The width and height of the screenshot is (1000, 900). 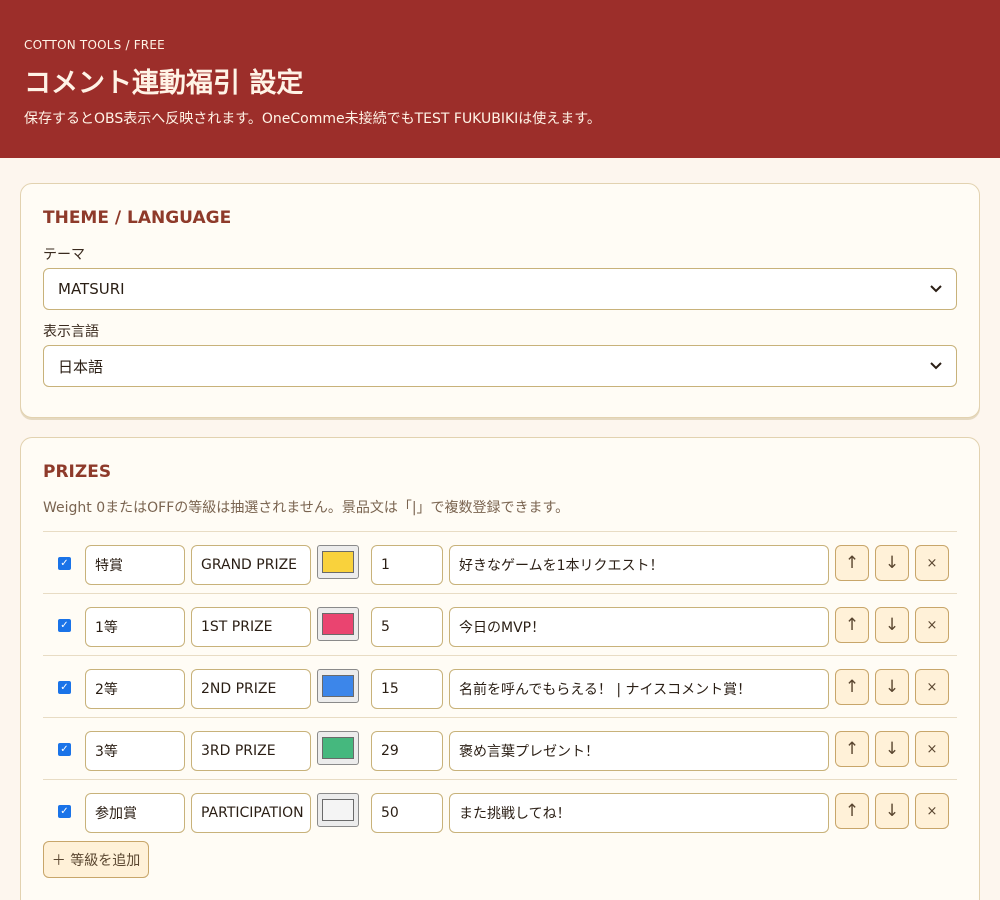 I want to click on prize-row: ✓ 3等 3RD PRIZE 29 褒め言葉プレゼント！ ↑ ↓ ×, so click(x=500, y=748).